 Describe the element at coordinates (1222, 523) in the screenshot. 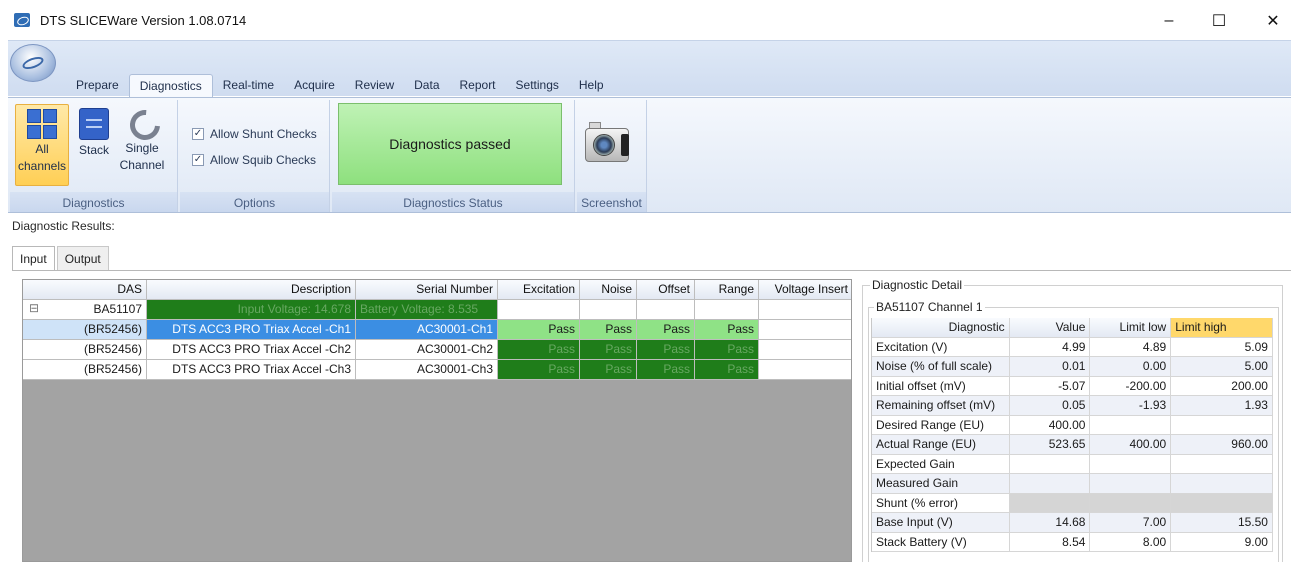

I see `detail-limit-high: 15.50` at that location.